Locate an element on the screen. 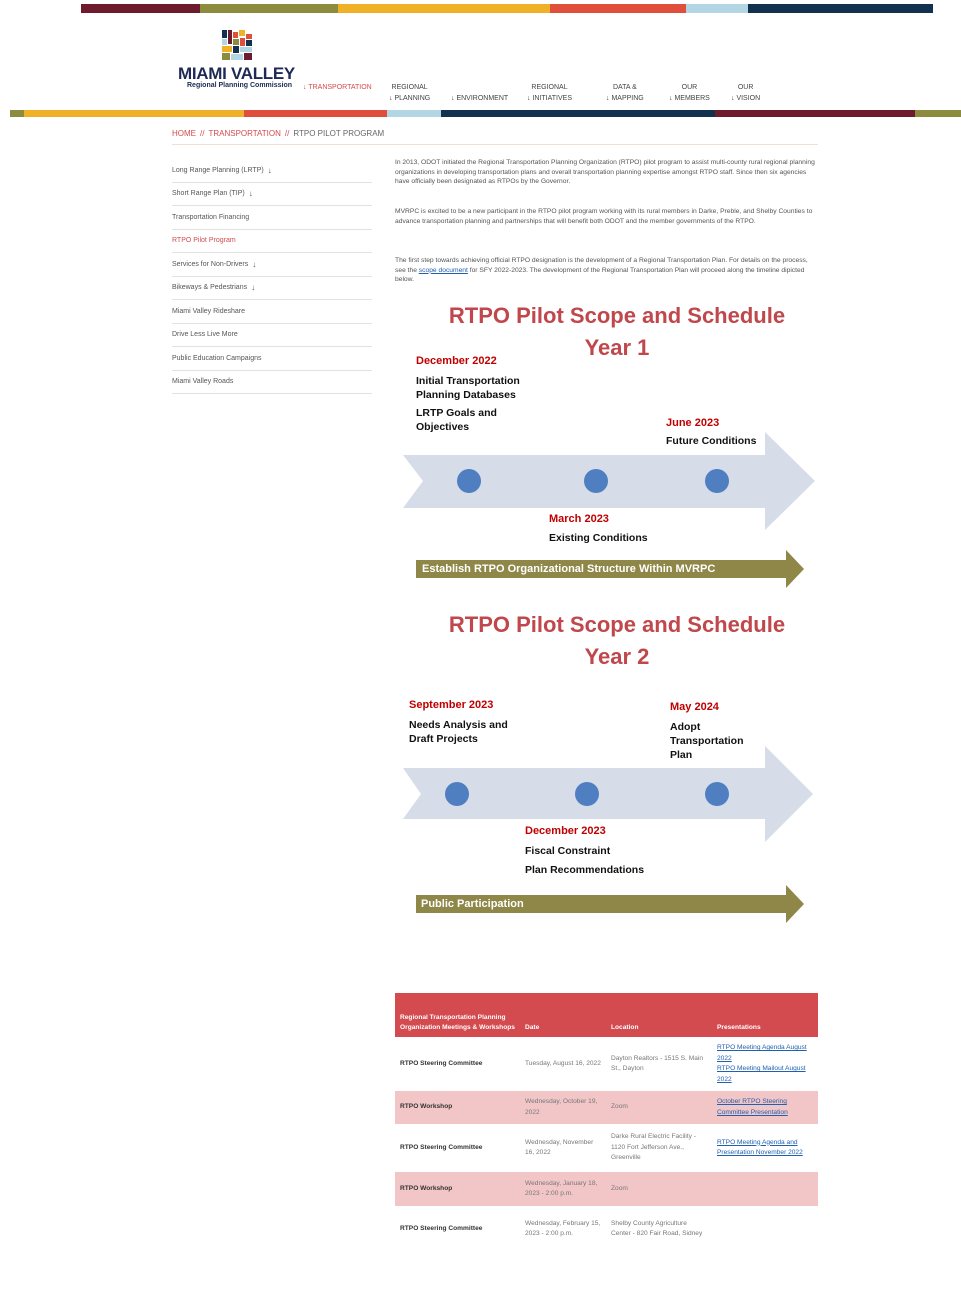  sidebar-item-rideshare: Miami Valley Rideshare is located at coordinates (272, 312).